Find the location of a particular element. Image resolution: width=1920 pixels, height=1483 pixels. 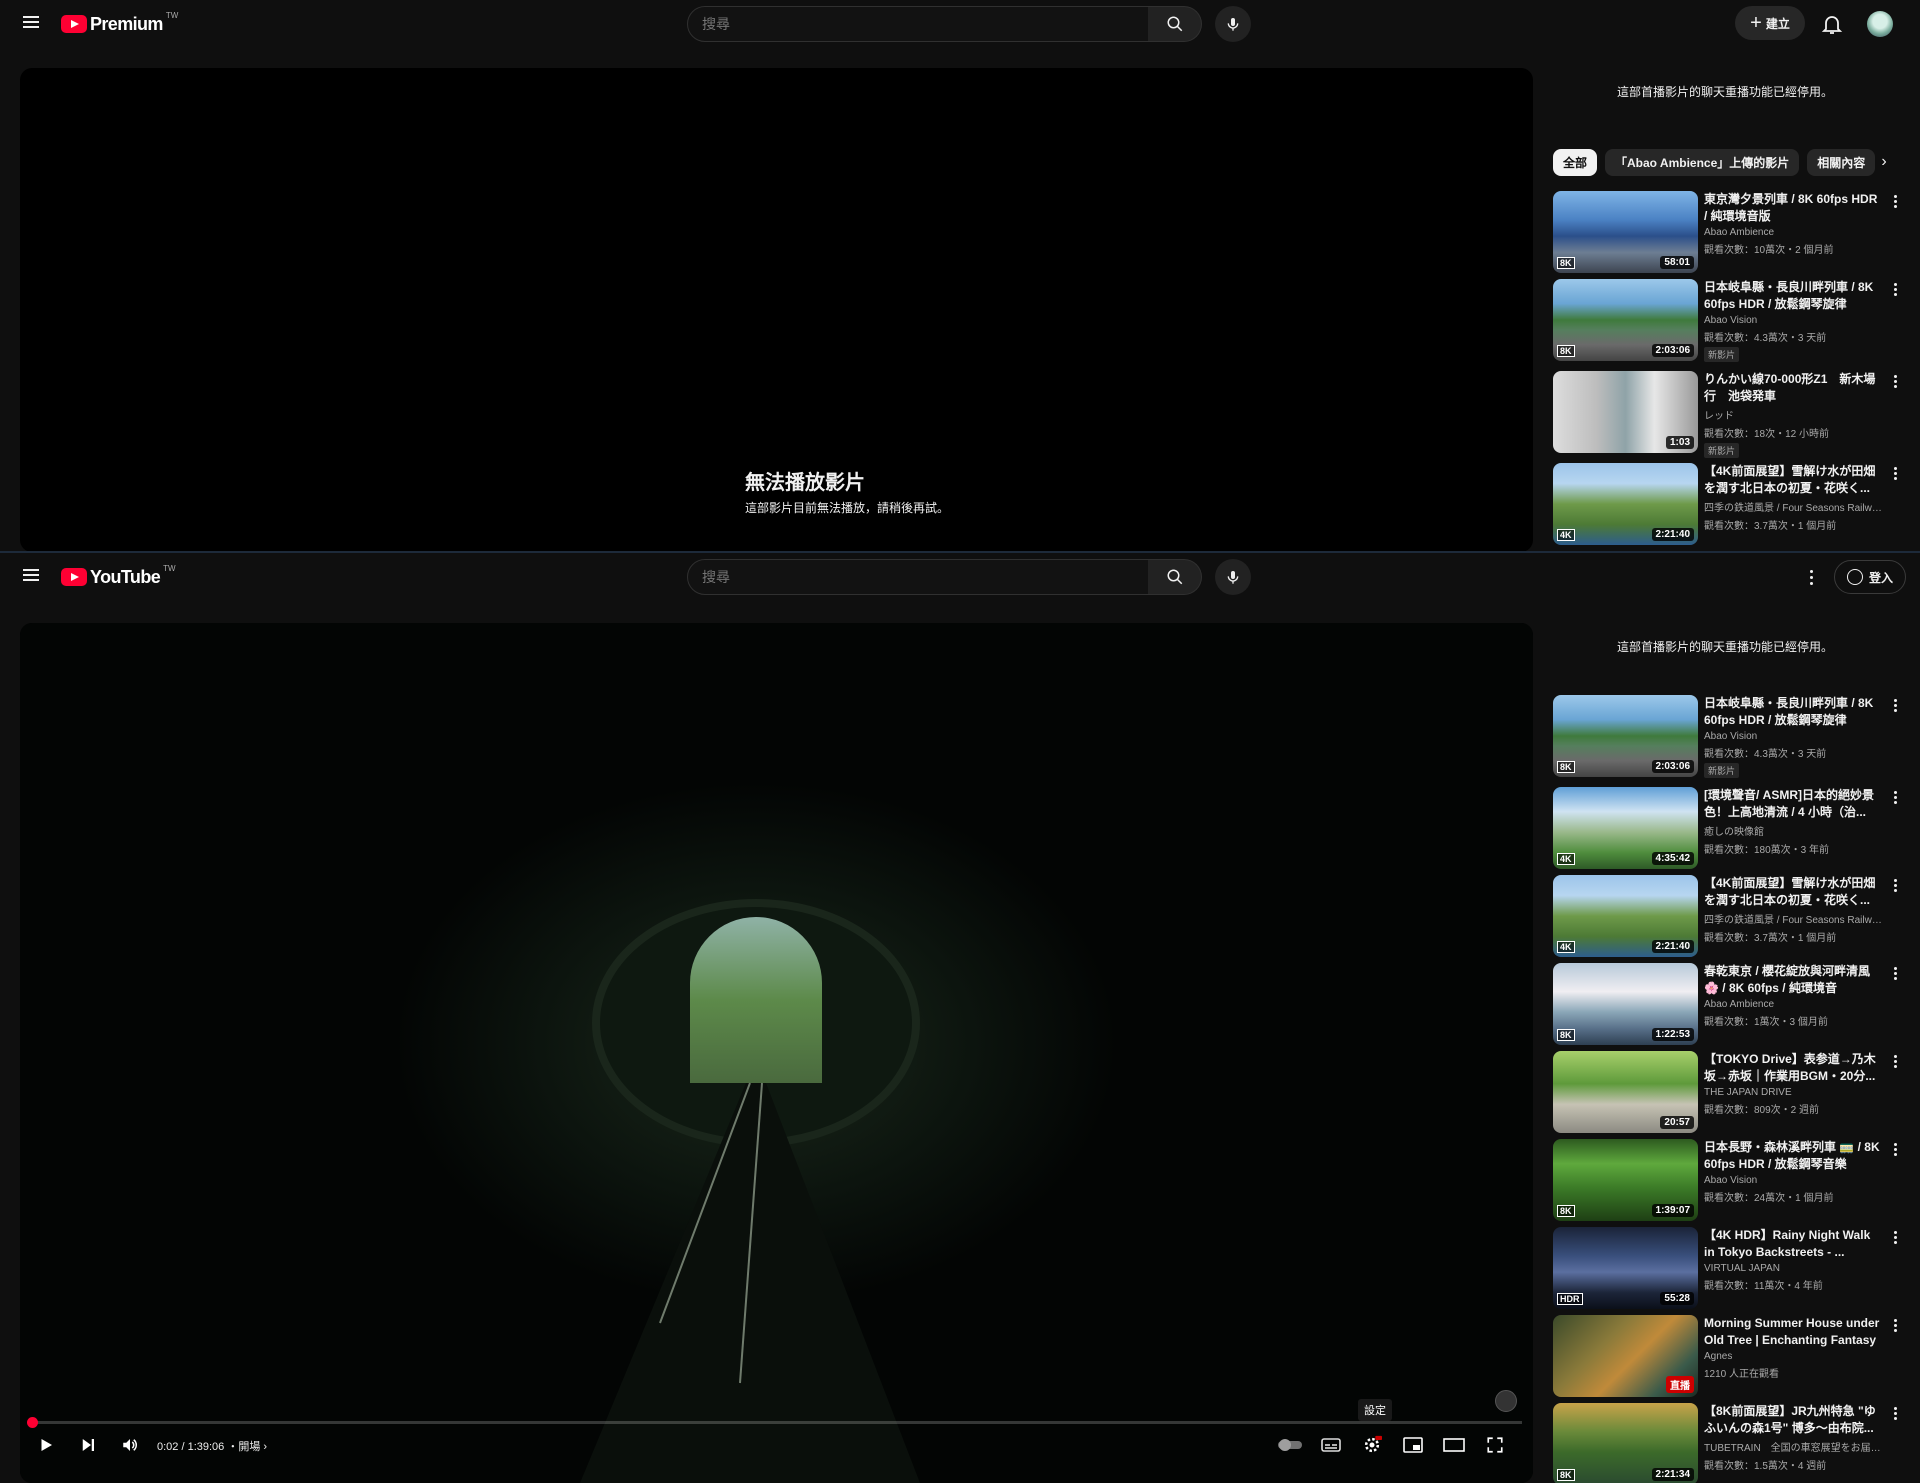

notifications-bell-icon is located at coordinates (1832, 24).